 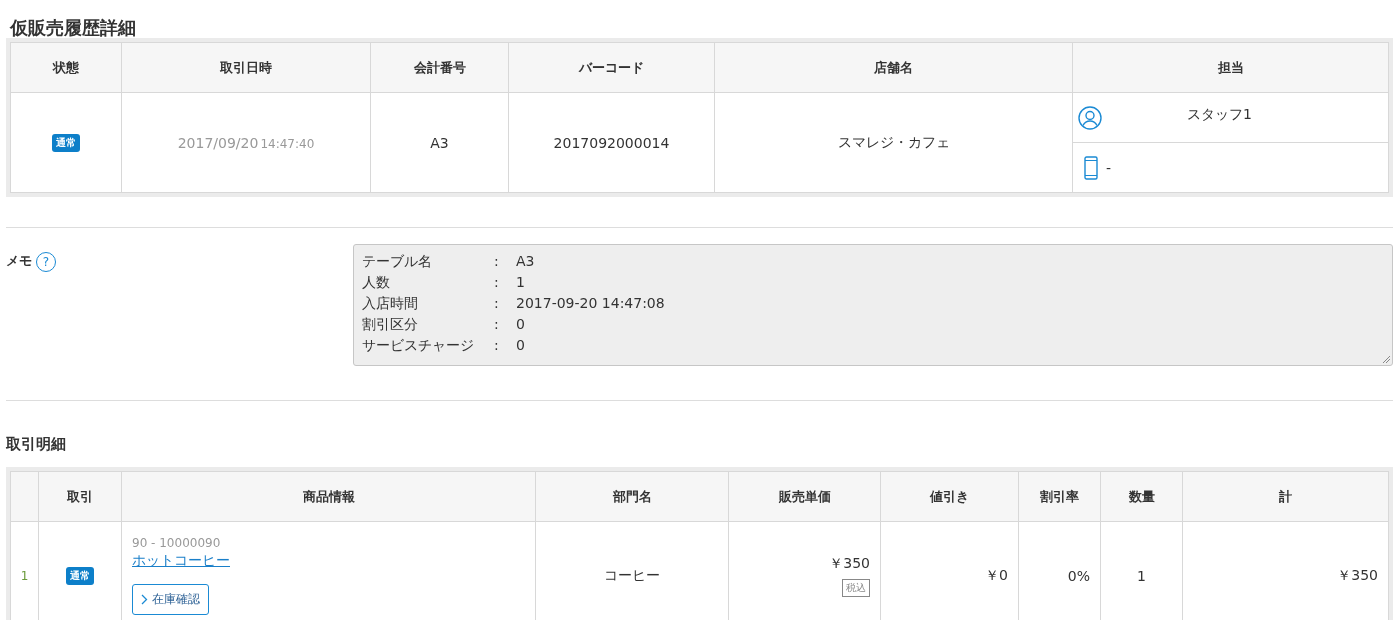 I want to click on column-header: 販売単価, so click(x=804, y=496).